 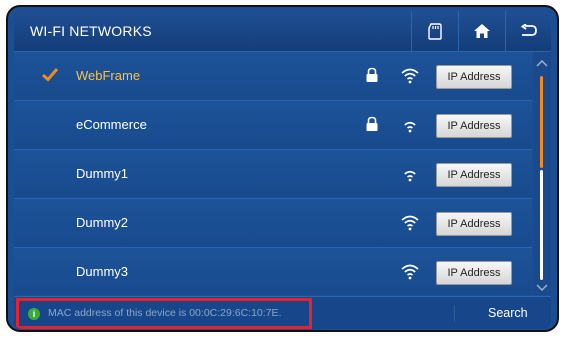 I want to click on highlight-box, so click(x=164, y=313).